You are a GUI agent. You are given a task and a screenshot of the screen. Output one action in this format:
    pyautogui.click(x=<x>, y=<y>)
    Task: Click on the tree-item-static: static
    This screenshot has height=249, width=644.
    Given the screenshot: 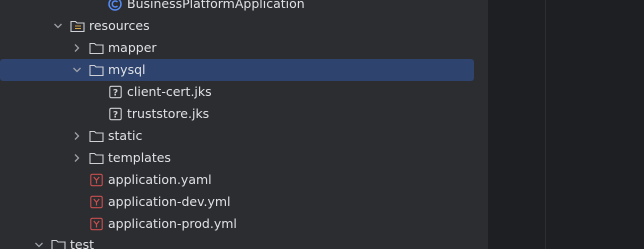 What is the action you would take?
    pyautogui.click(x=244, y=136)
    